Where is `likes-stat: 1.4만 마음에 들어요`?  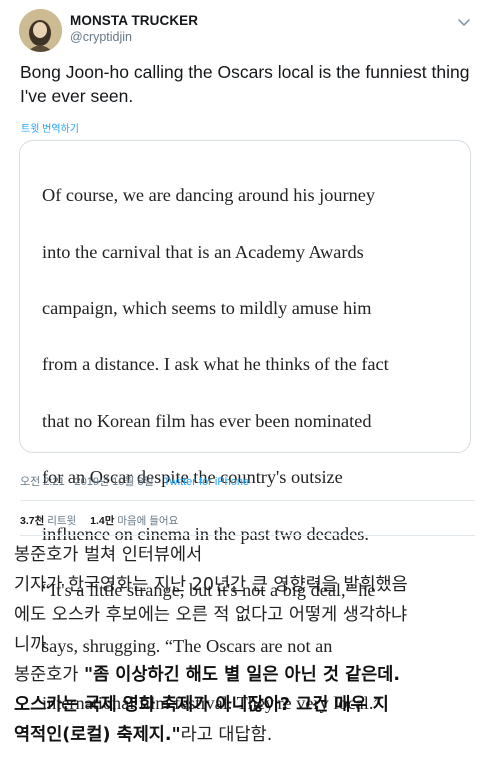 likes-stat: 1.4만 마음에 들어요 is located at coordinates (134, 521).